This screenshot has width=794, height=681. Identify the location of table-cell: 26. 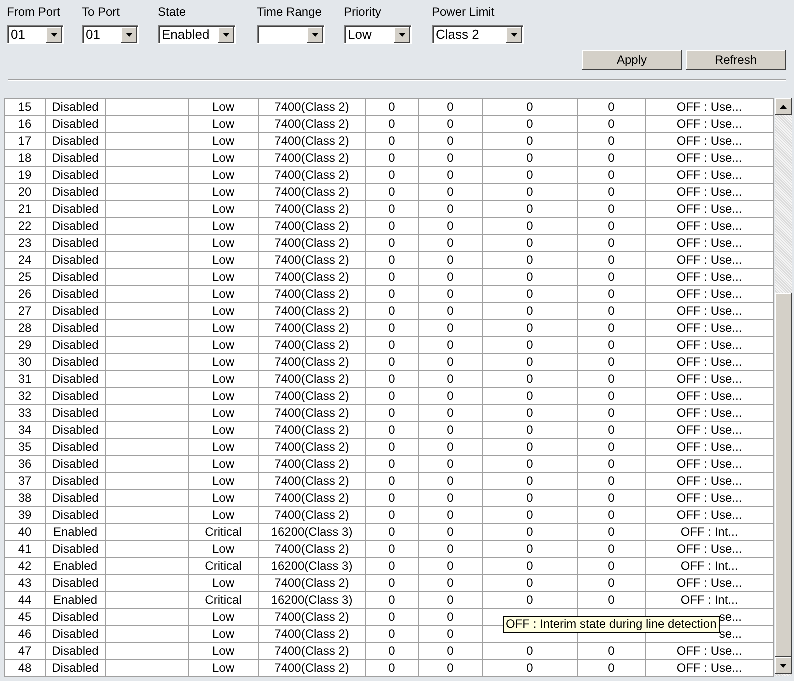
(25, 294).